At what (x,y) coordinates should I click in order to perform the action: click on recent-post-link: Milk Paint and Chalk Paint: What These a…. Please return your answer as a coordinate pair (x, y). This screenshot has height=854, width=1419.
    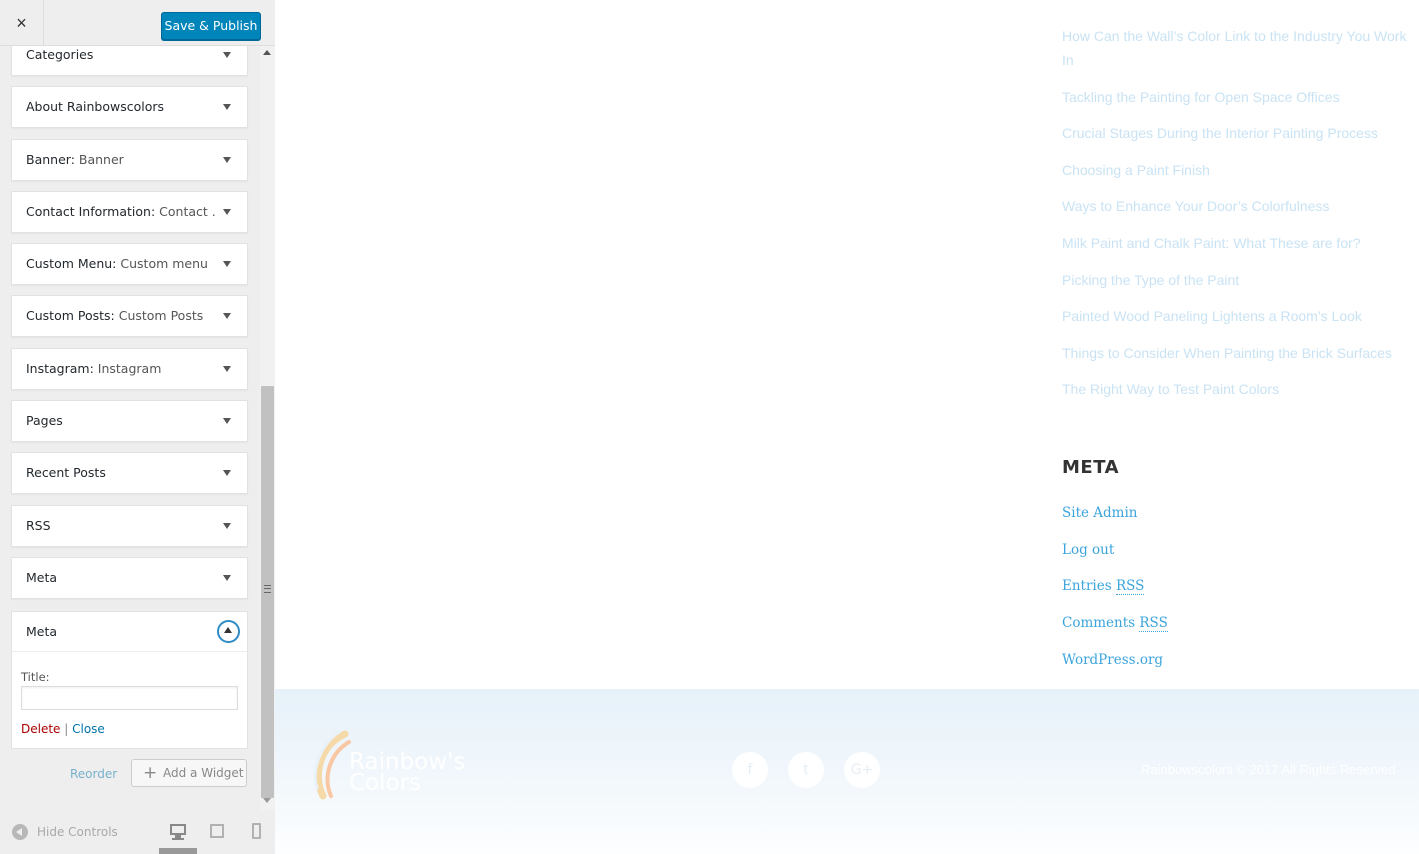
    Looking at the image, I should click on (1234, 243).